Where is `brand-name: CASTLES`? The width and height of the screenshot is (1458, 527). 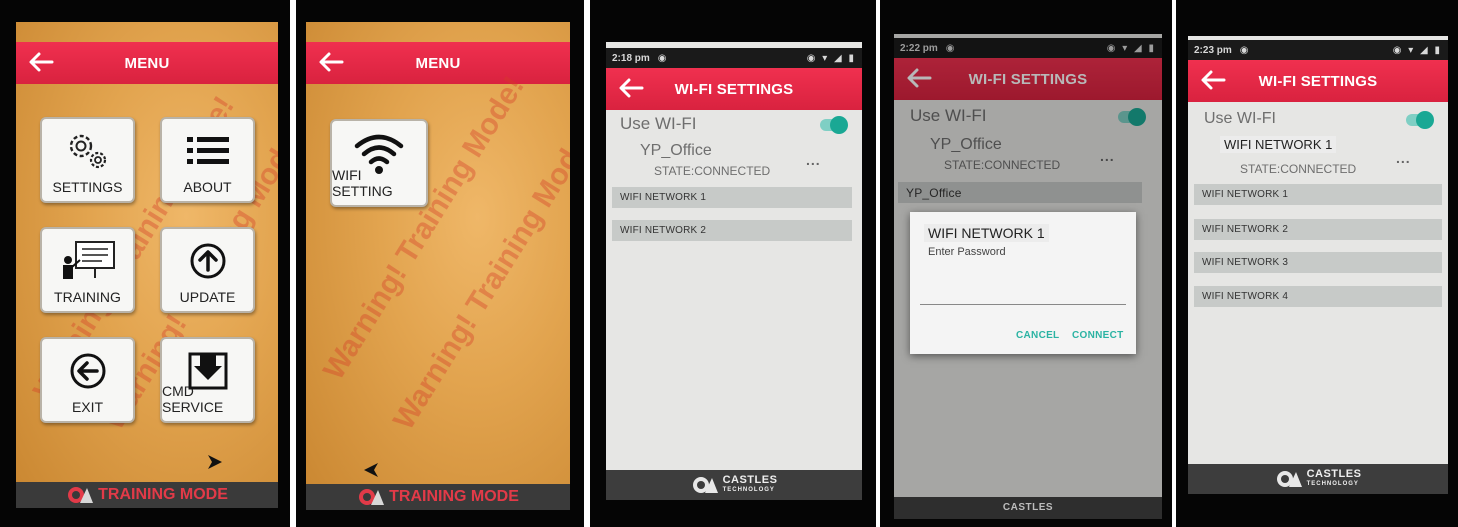
brand-name: CASTLES is located at coordinates (1028, 507).